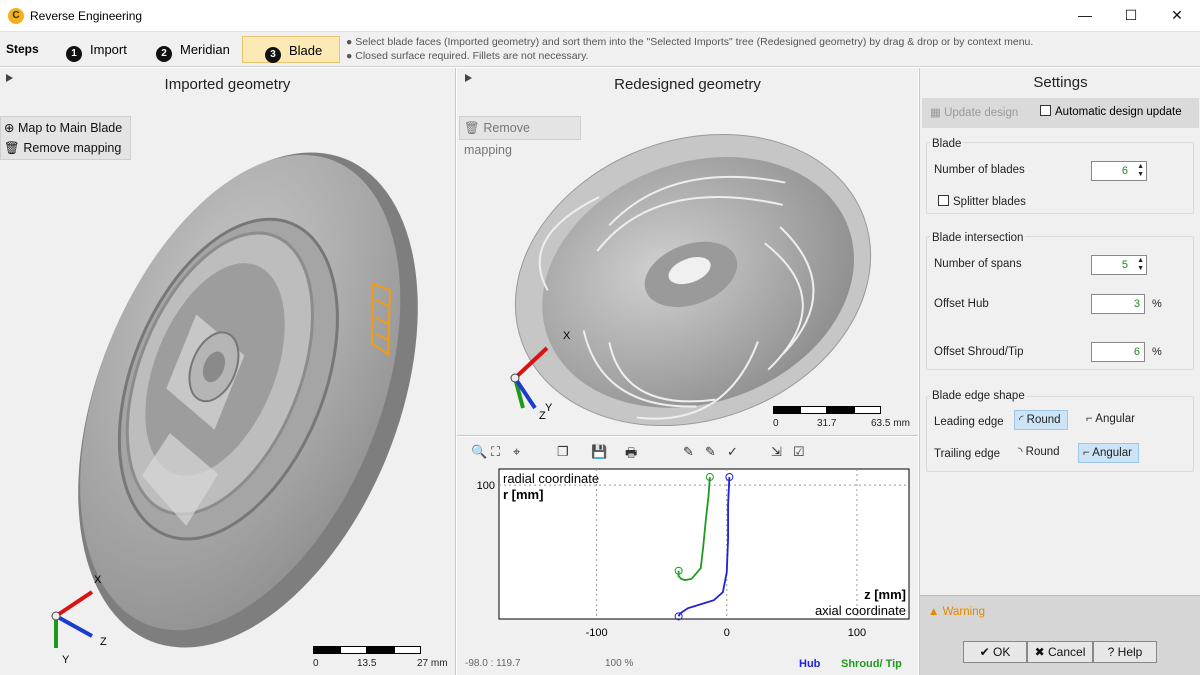 The image size is (1200, 675). What do you see at coordinates (523, 494) in the screenshot?
I see `y-axis-unit: r [mm]` at bounding box center [523, 494].